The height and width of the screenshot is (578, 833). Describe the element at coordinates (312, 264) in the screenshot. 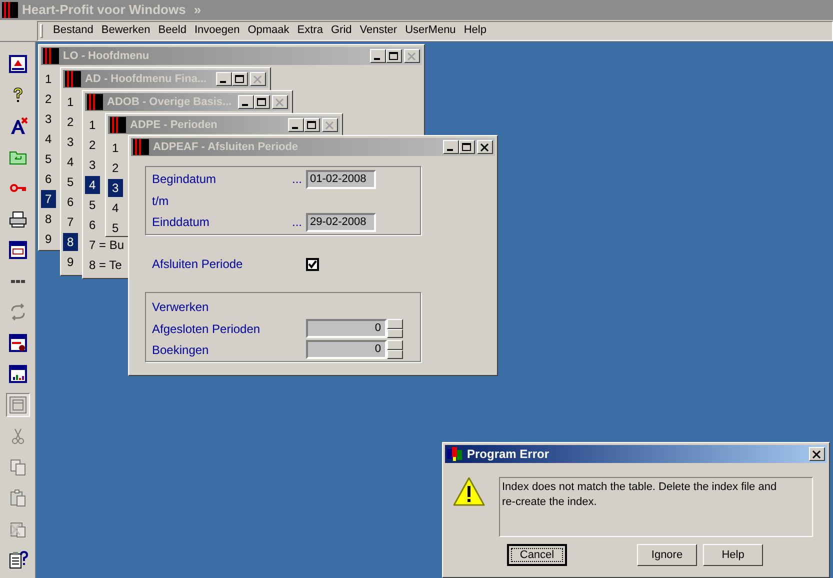

I see `checkbox` at that location.